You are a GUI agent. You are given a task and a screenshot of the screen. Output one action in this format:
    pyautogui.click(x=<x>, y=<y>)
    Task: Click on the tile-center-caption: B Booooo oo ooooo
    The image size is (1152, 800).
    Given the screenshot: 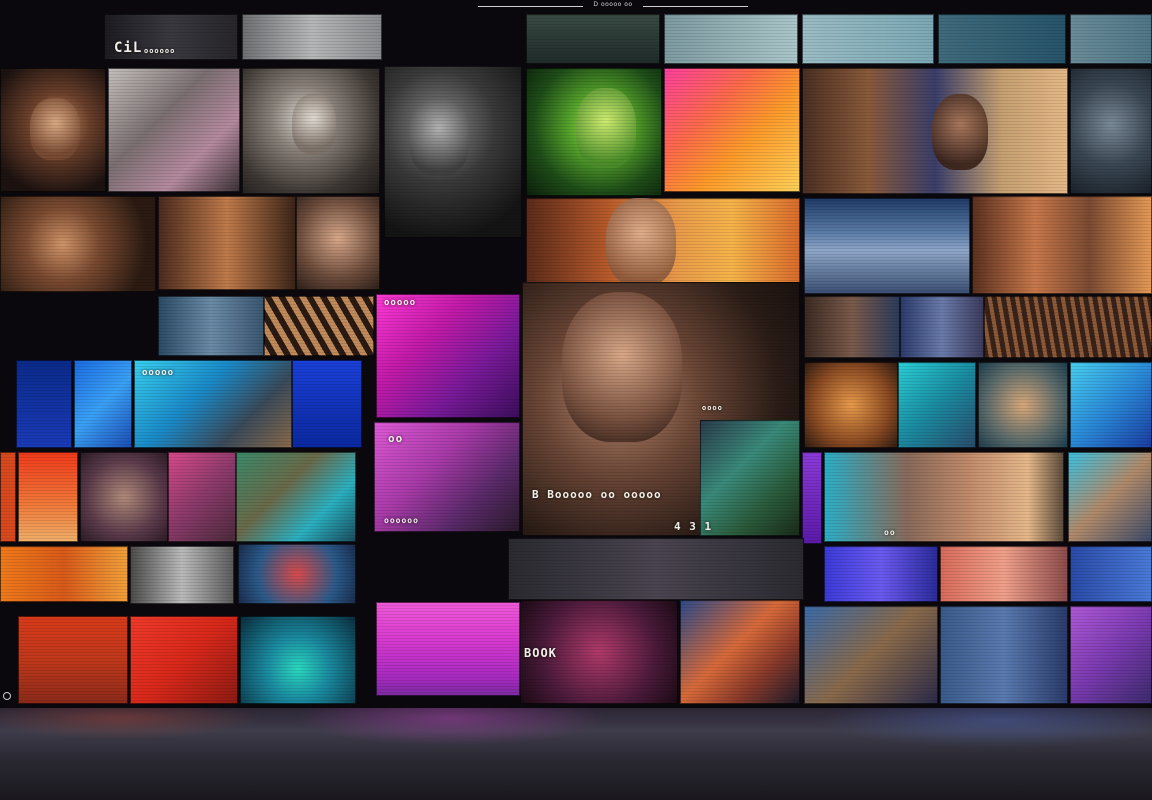 What is the action you would take?
    pyautogui.click(x=597, y=494)
    